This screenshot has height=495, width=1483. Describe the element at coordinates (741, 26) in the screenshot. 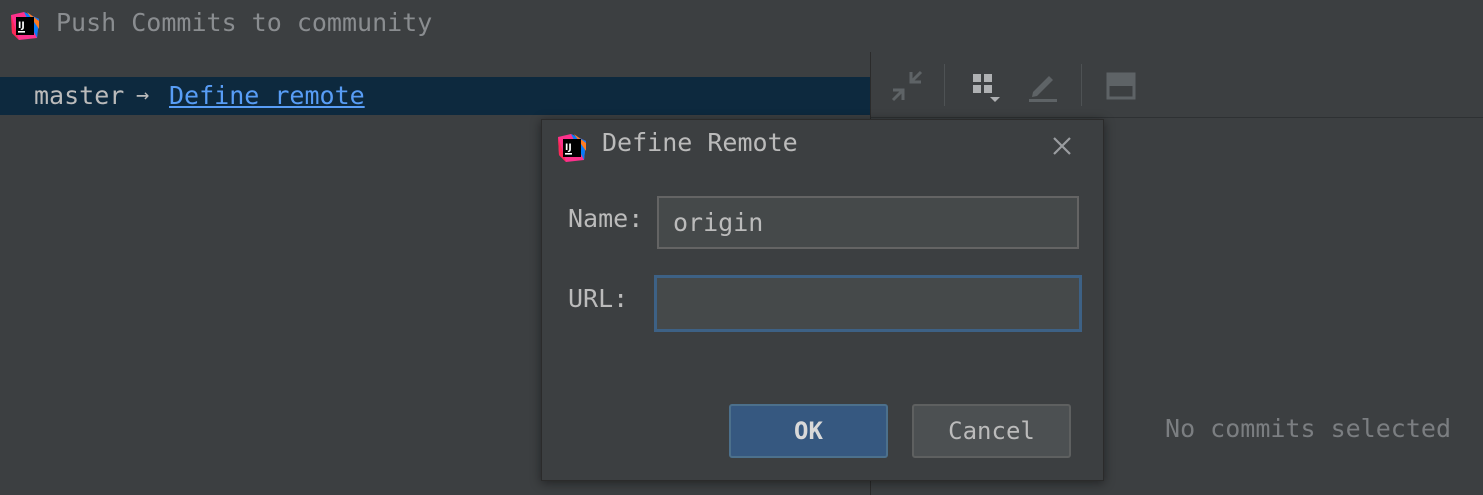

I see `title-bar: IJ Push Commits to community` at that location.